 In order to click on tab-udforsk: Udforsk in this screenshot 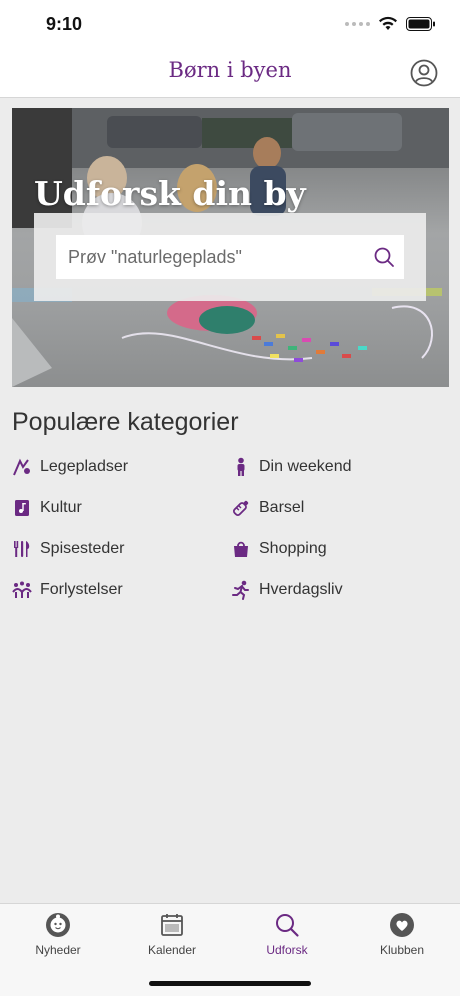, I will do `click(287, 934)`.